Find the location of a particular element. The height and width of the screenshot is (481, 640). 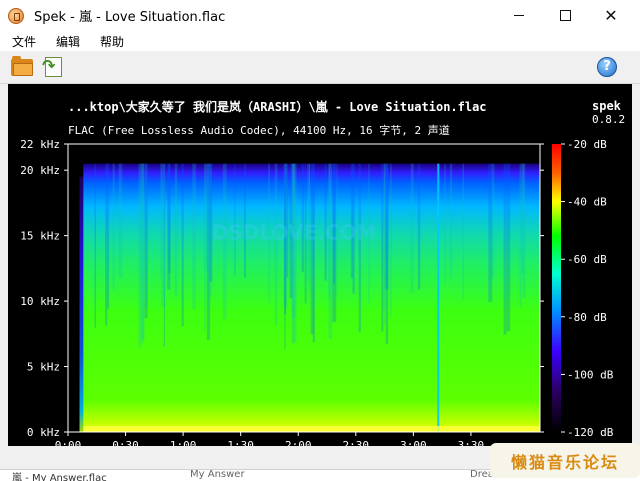

low-frequency-band is located at coordinates (311, 429).